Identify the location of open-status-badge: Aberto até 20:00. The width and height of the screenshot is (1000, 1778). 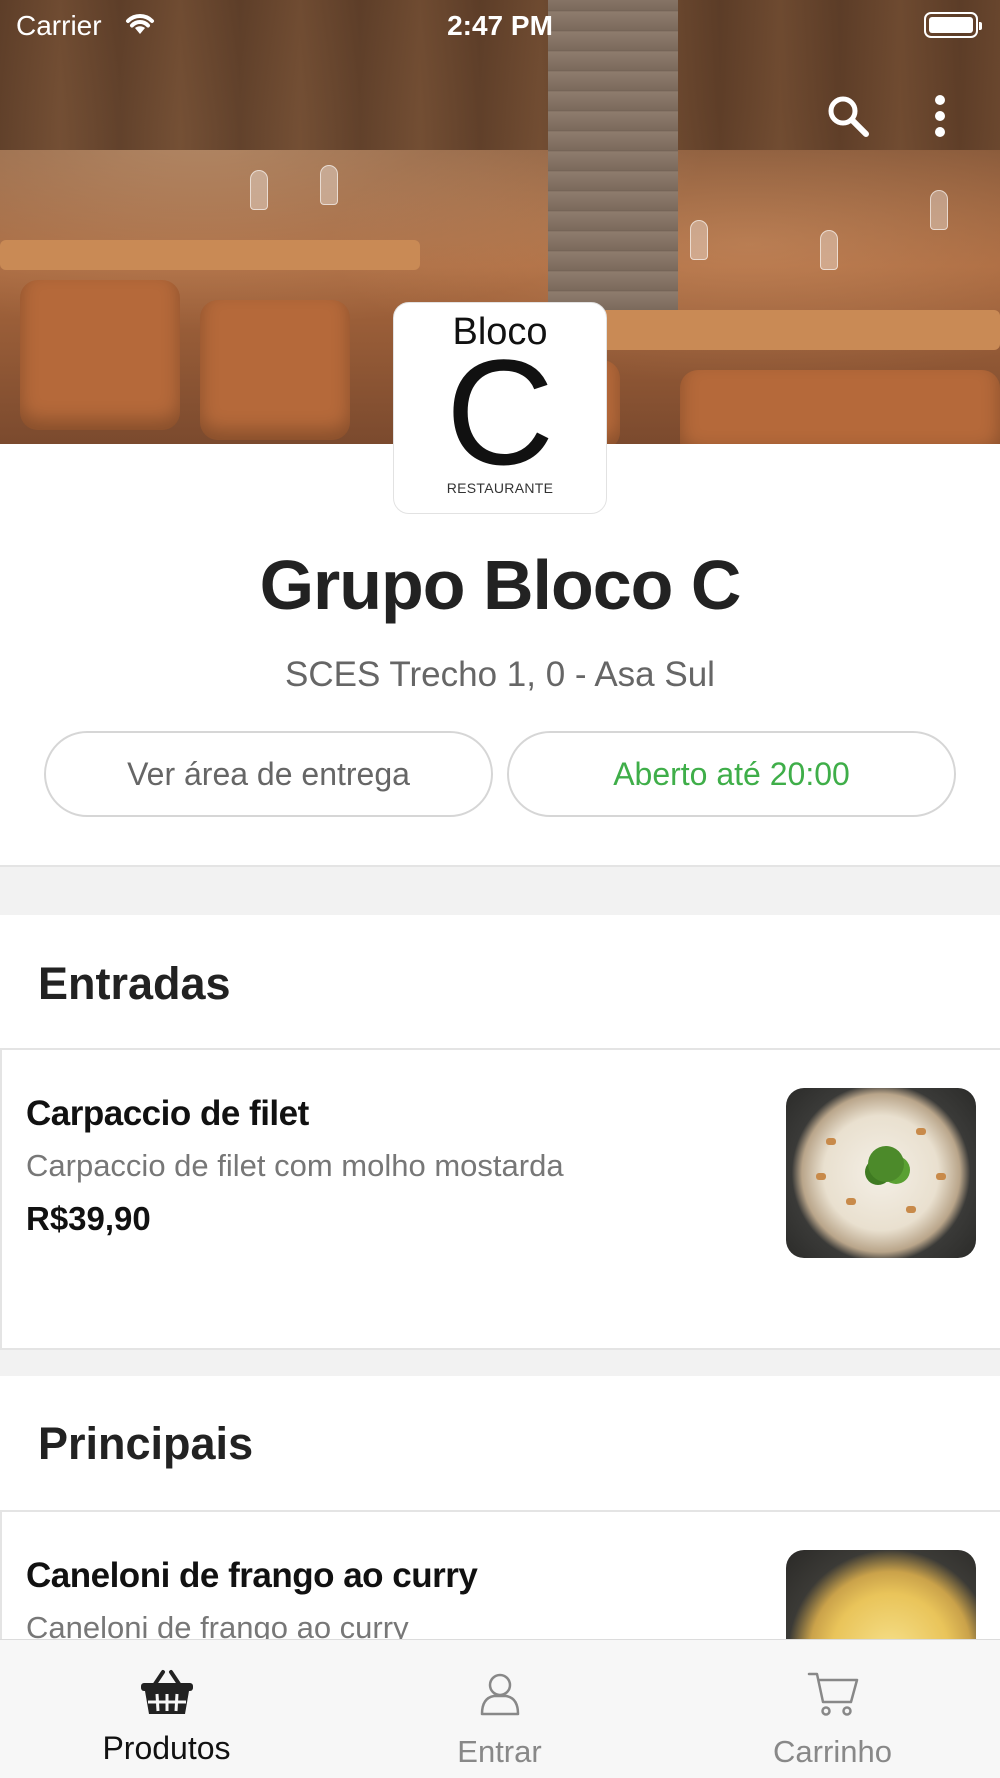
(731, 774).